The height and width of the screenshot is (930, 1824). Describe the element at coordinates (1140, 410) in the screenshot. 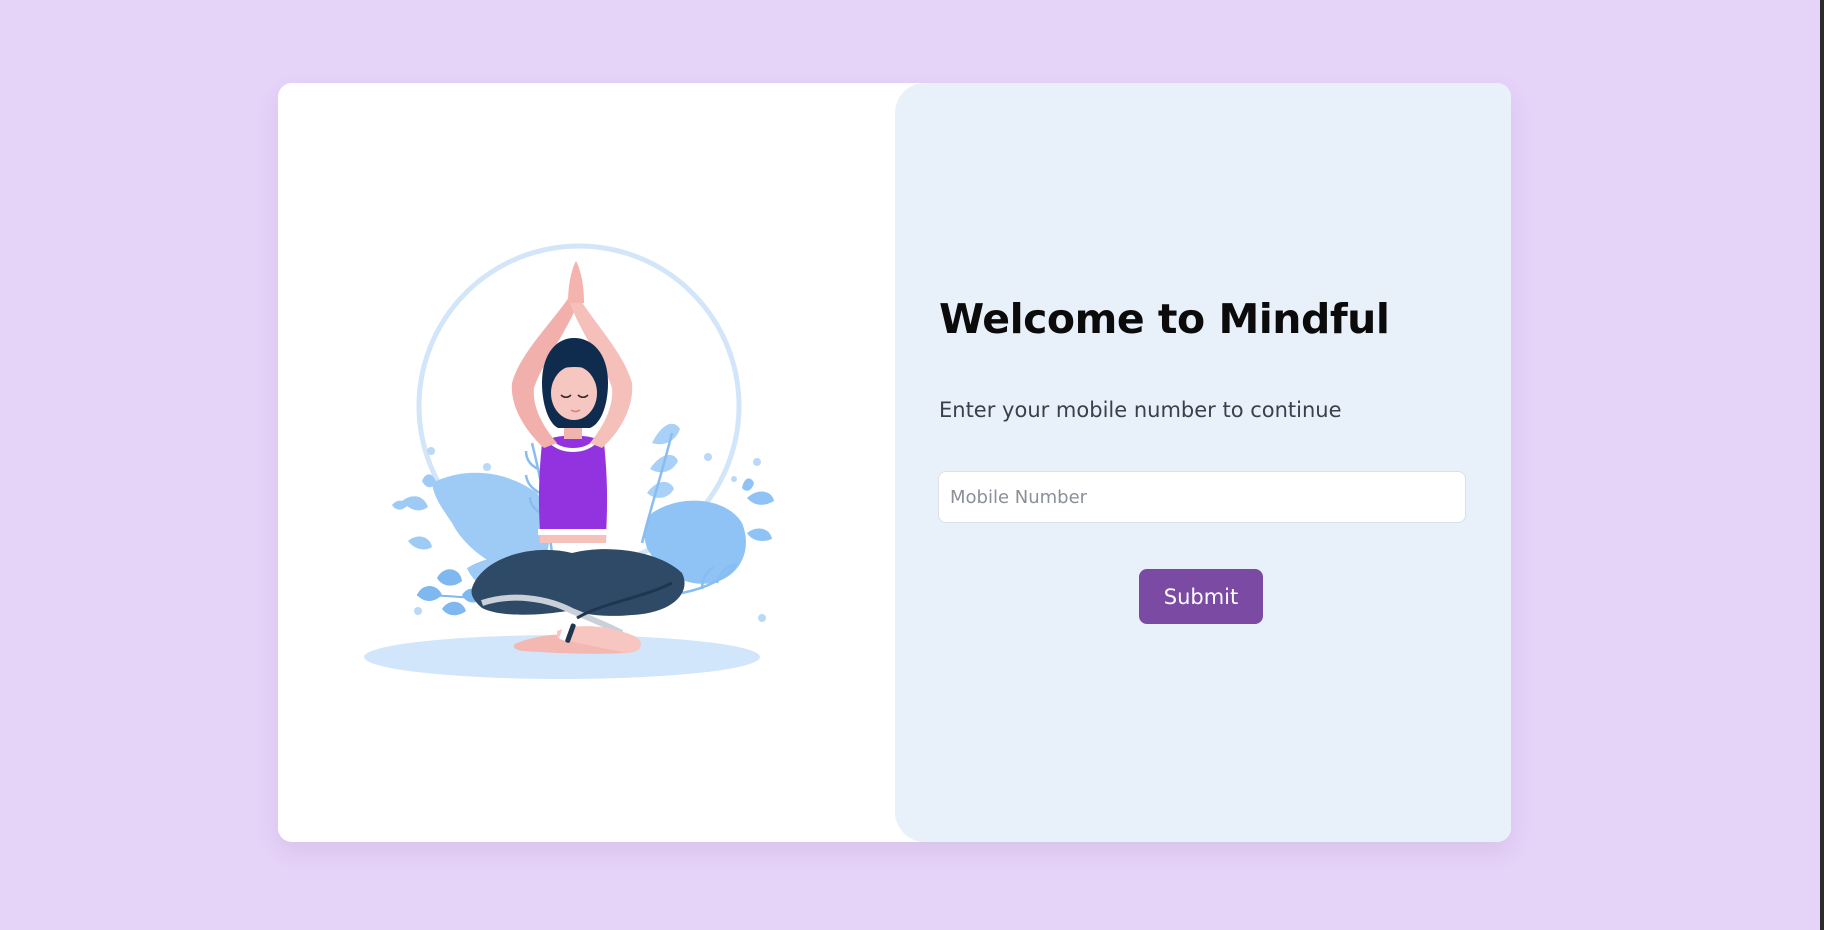

I see `login-subtitle: Enter your mobile number to continue` at that location.